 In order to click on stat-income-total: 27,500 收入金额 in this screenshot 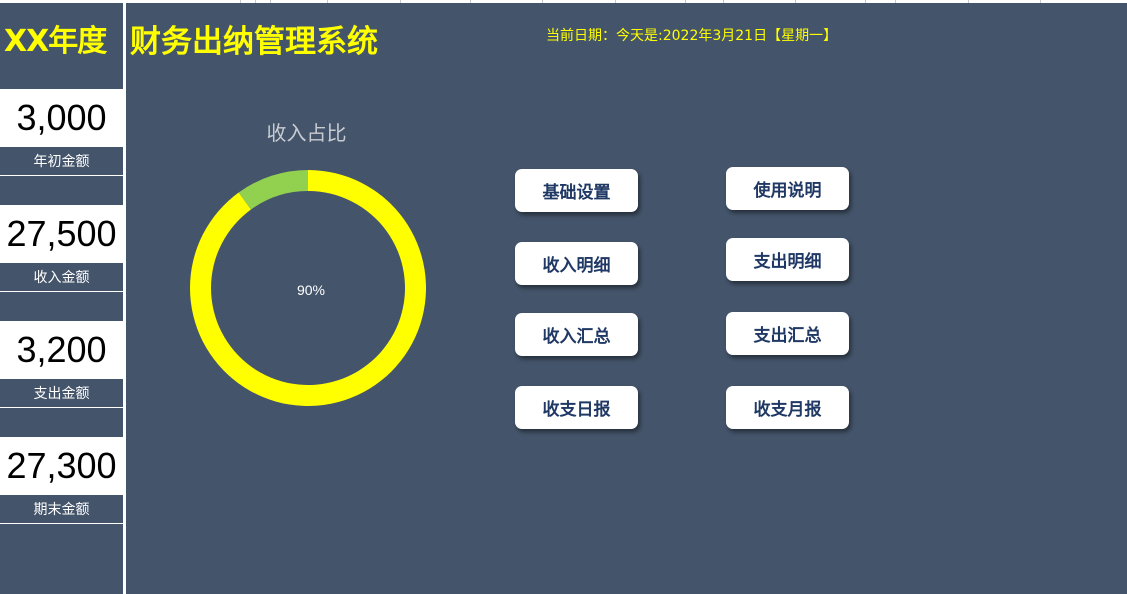, I will do `click(61, 248)`.